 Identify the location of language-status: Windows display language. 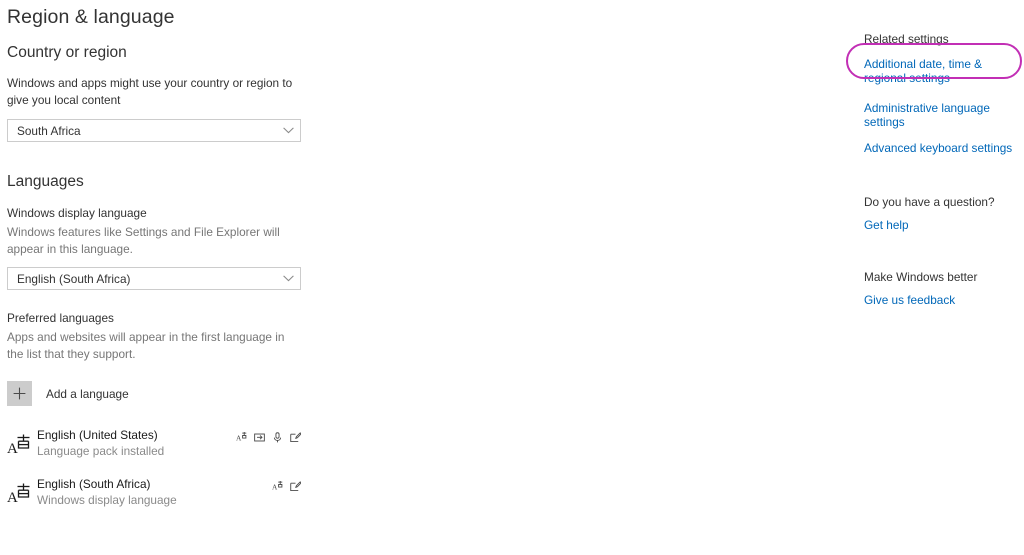
(107, 500).